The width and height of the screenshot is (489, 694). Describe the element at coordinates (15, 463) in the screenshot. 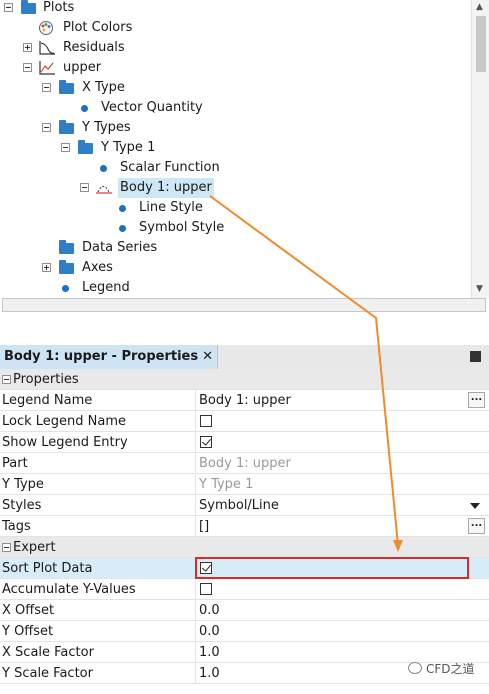

I see `property-name: Part` at that location.